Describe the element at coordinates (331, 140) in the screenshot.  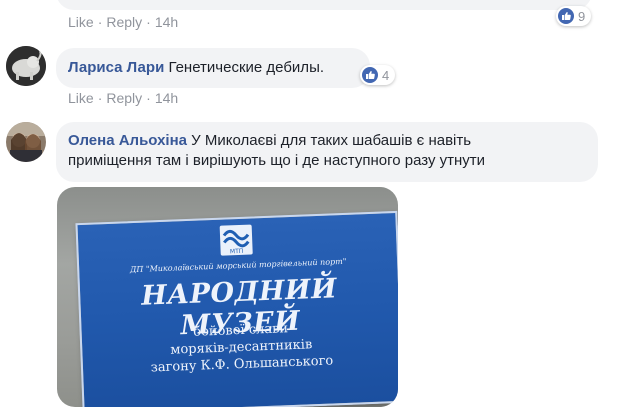
I see `comment-text-line-1: У Миколаєві для таких шабашів є навіть` at that location.